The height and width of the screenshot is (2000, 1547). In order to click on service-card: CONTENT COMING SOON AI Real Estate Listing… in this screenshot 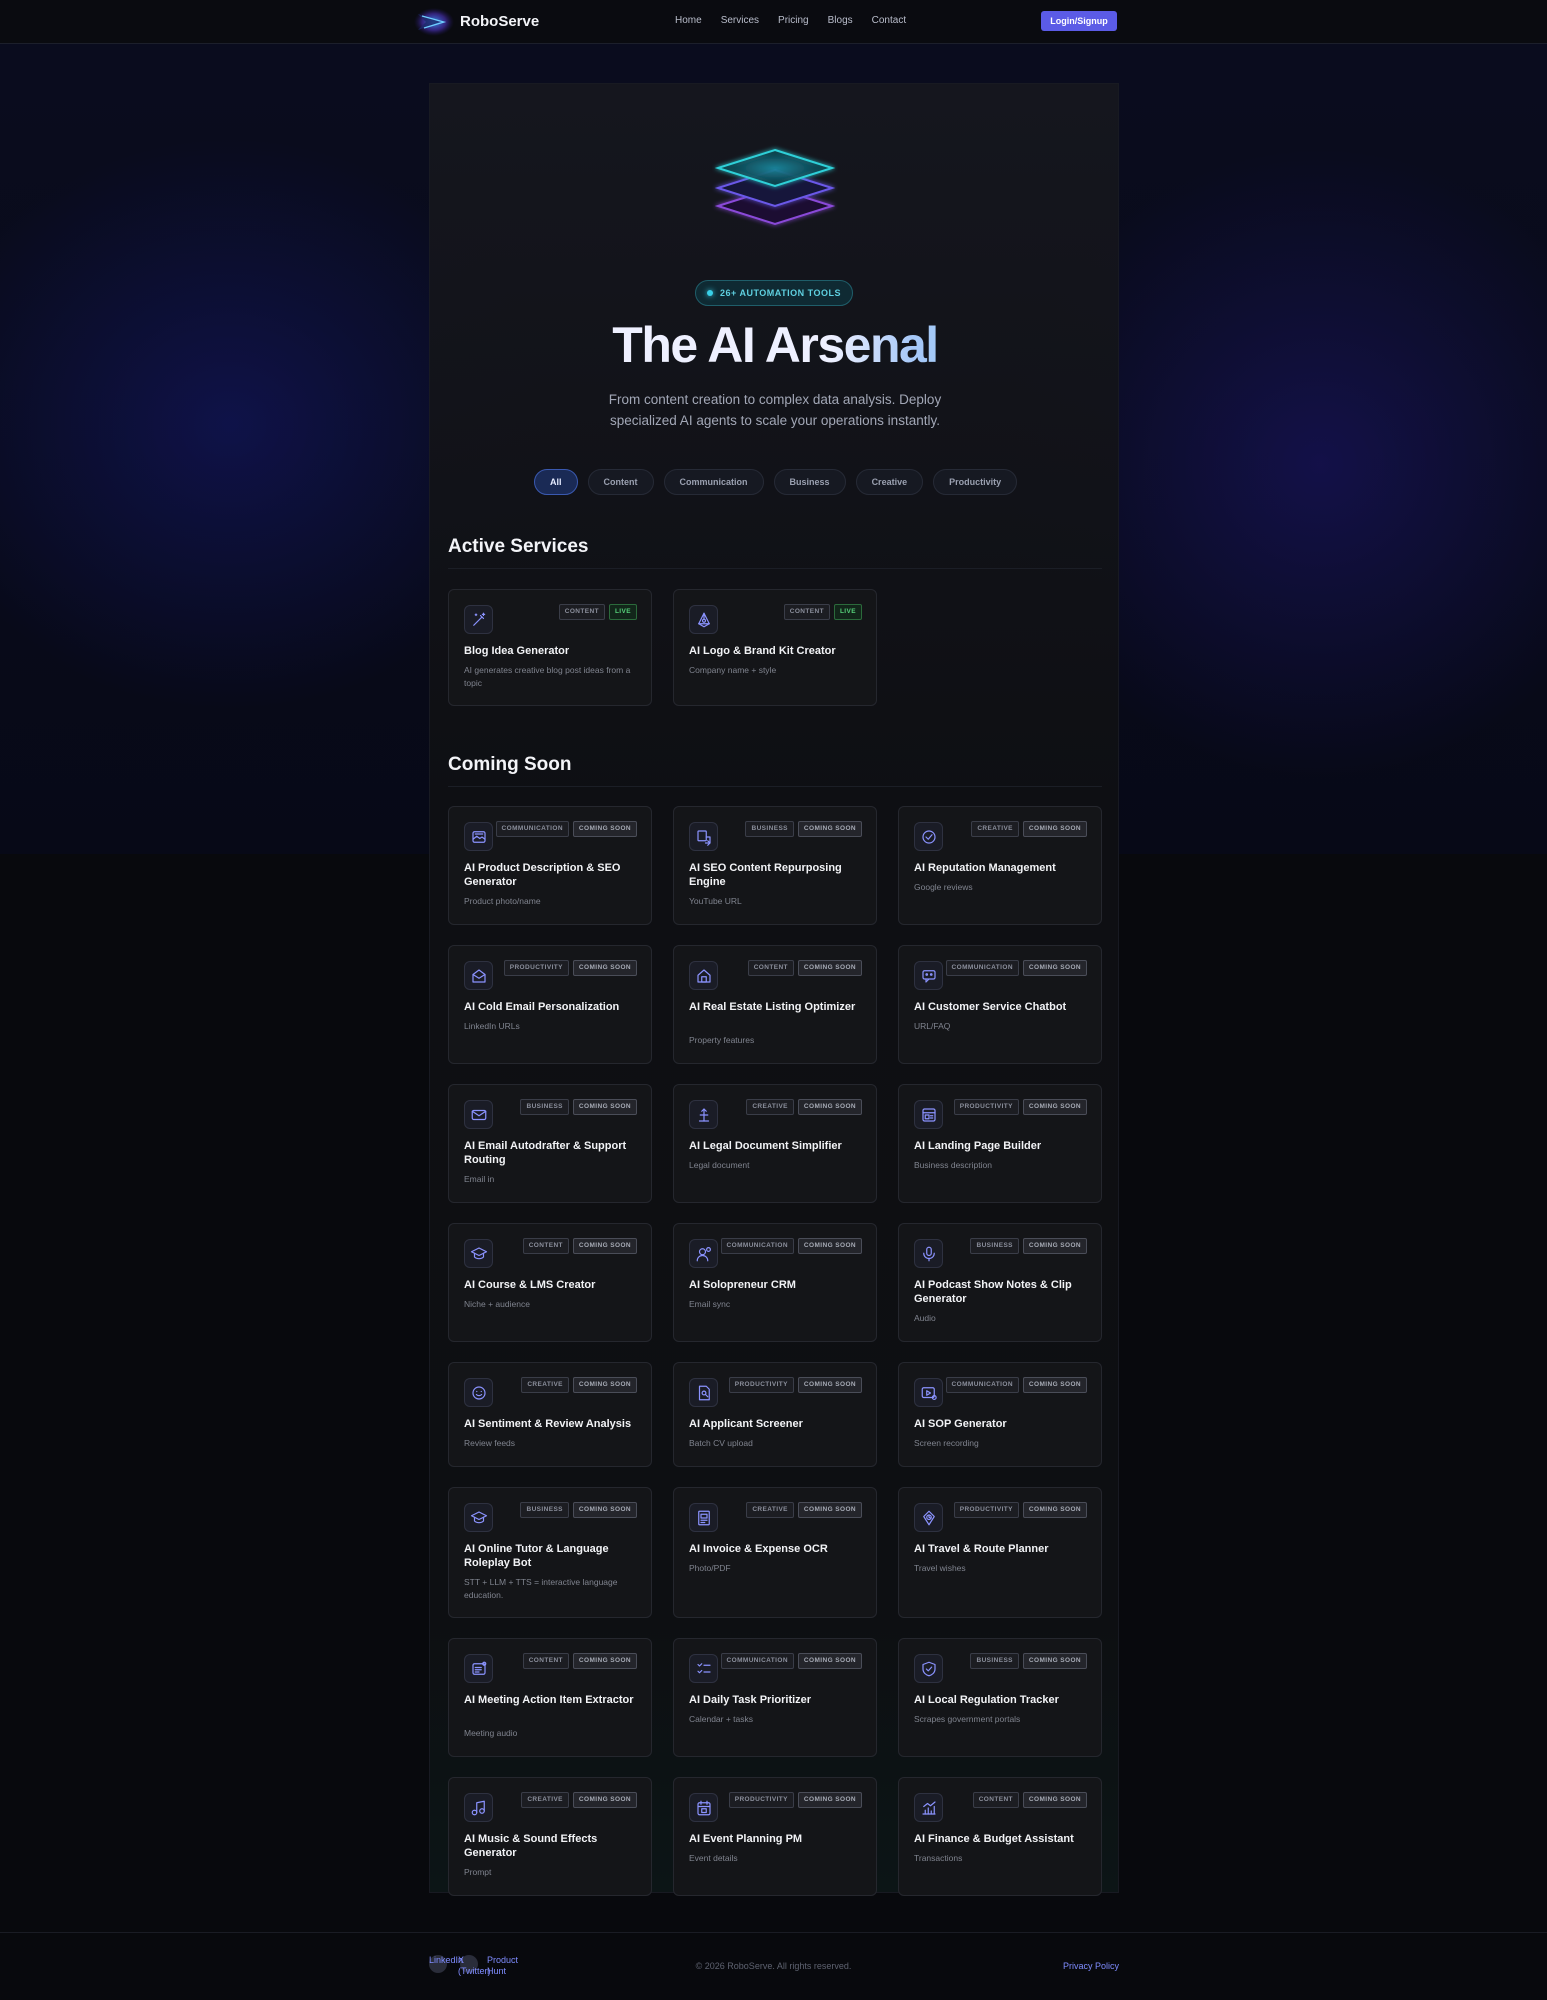, I will do `click(775, 1004)`.